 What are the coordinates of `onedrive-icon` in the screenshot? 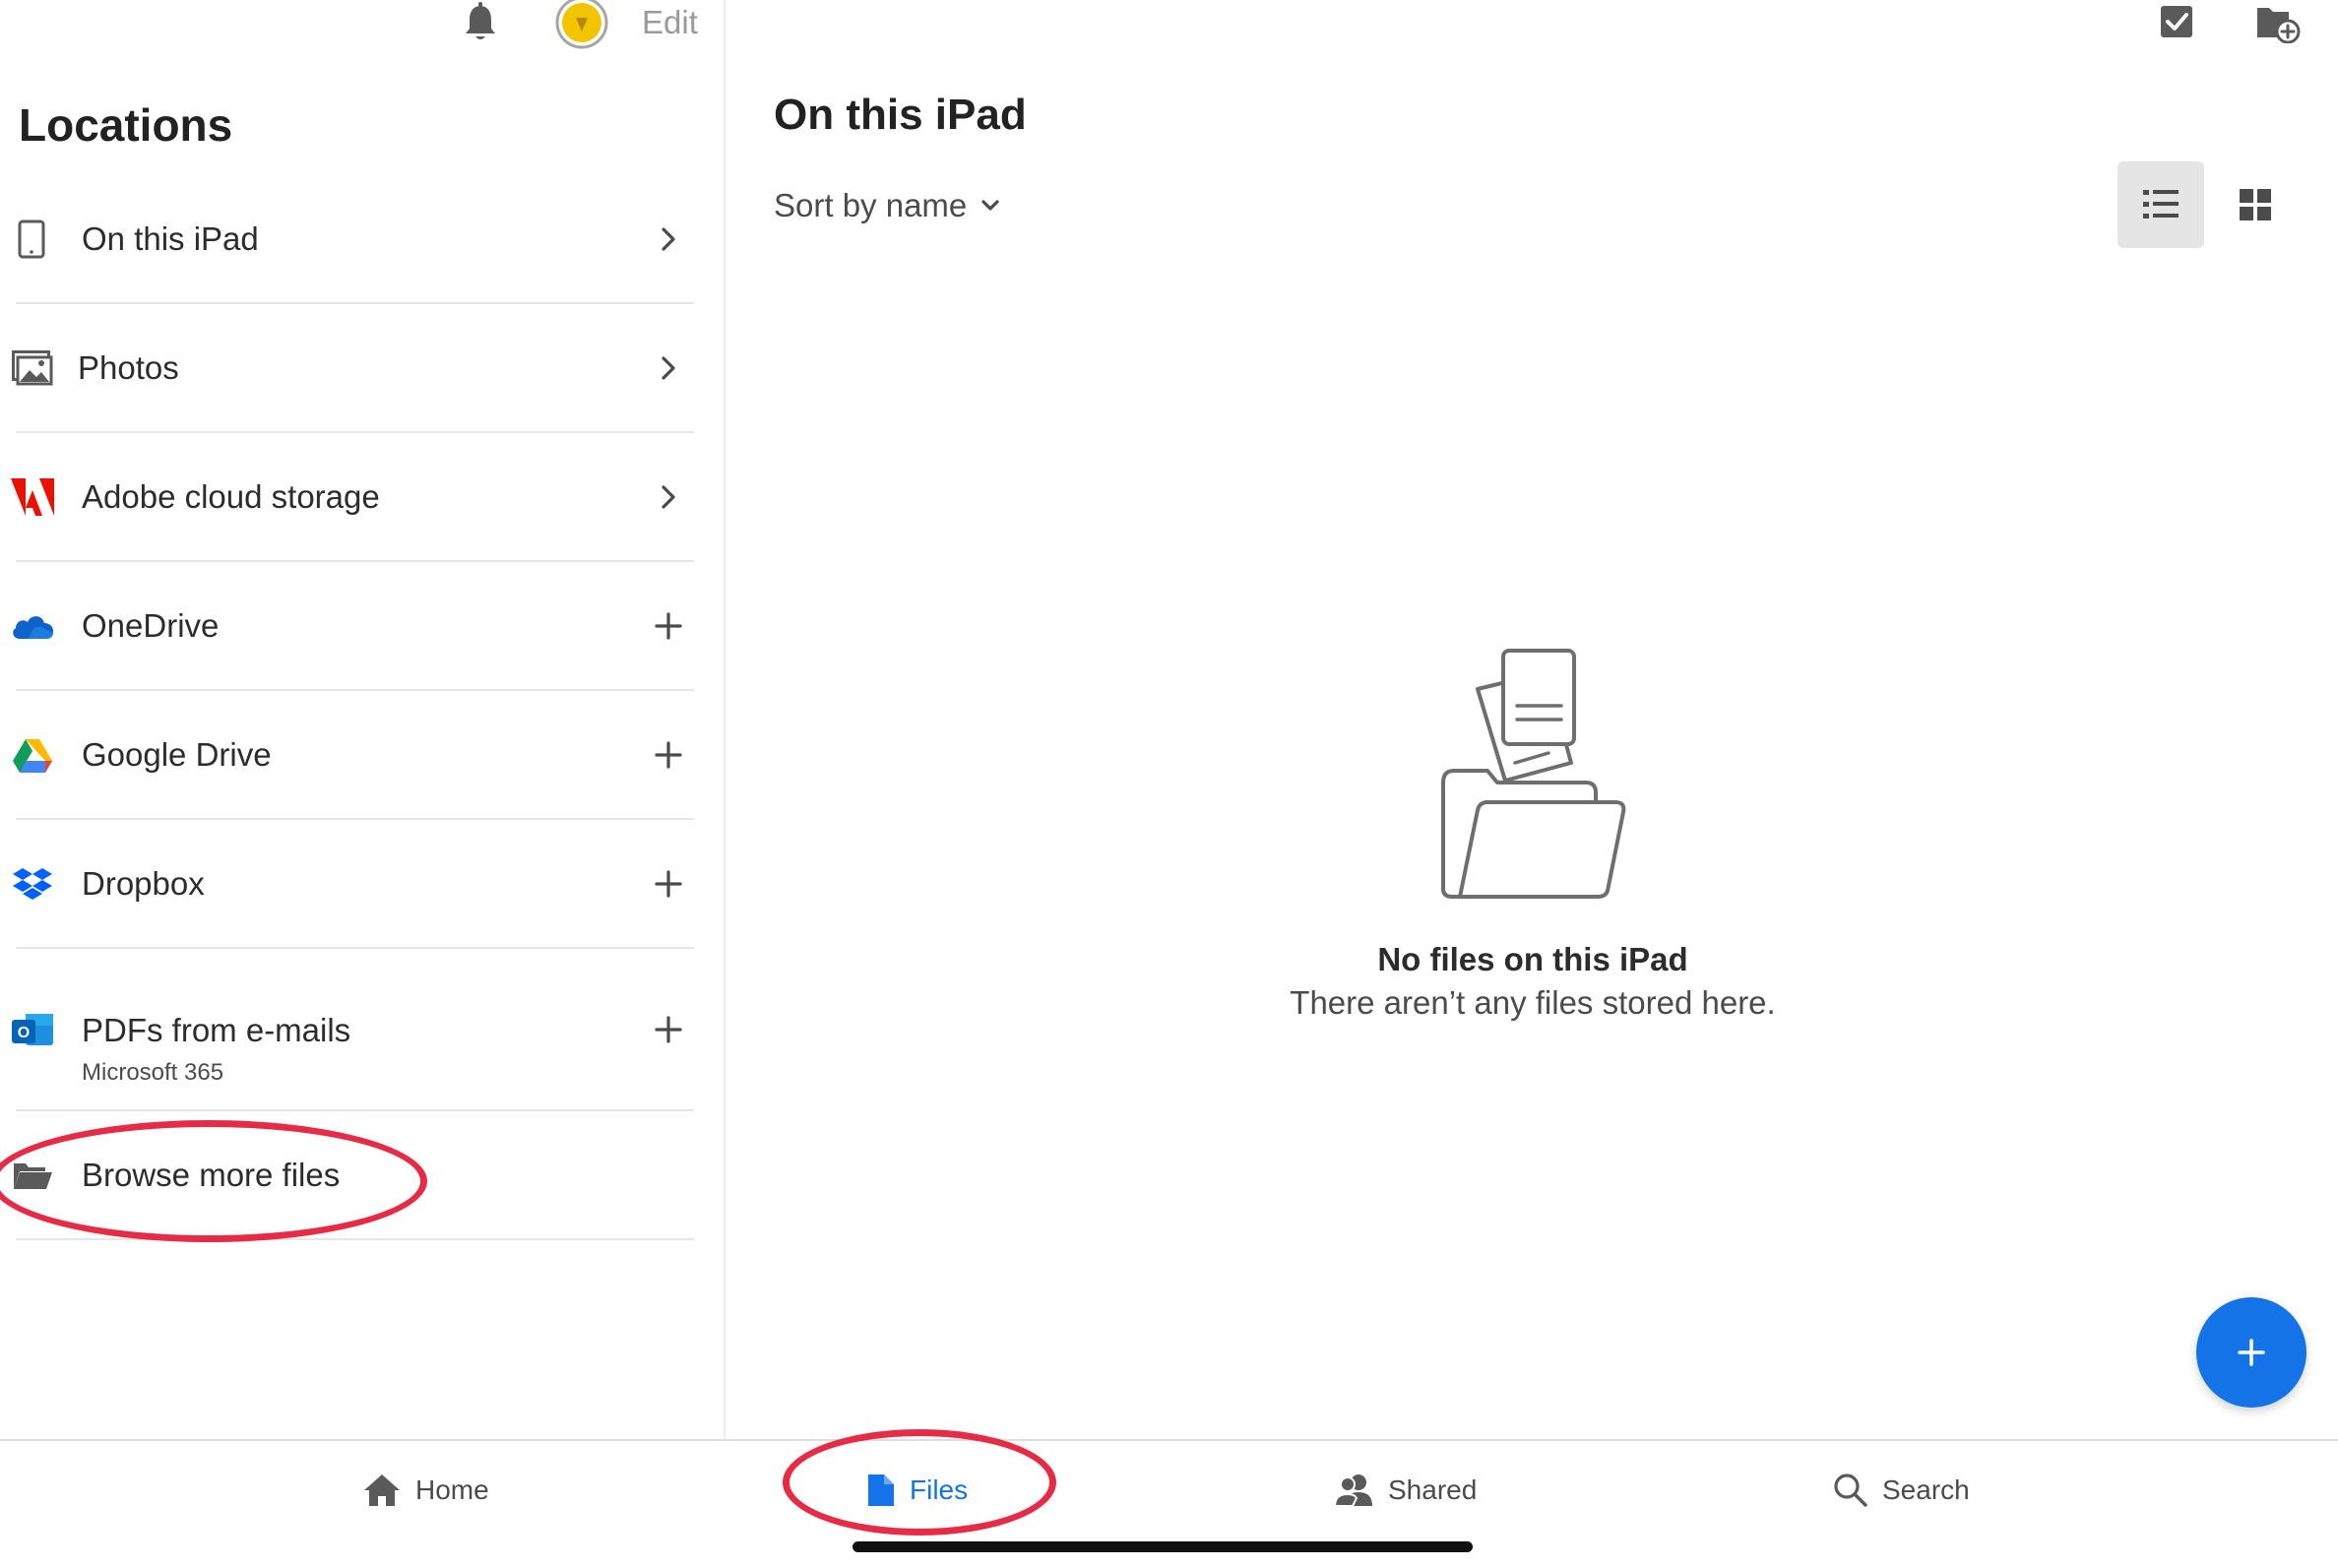 It's located at (32, 626).